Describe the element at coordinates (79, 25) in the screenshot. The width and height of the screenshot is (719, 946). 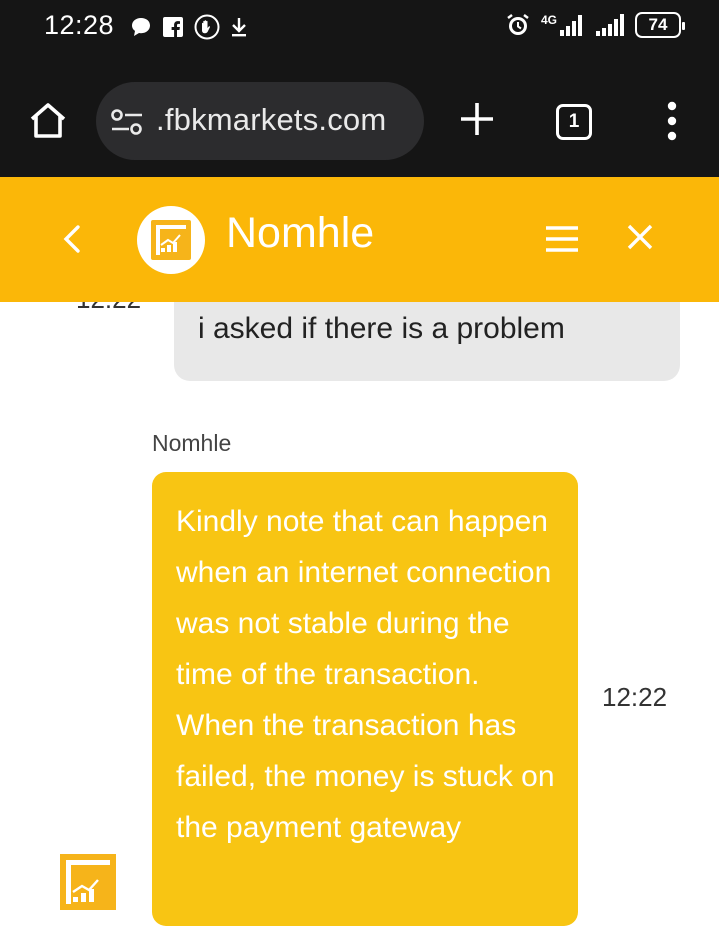
I see `status-time: 12:28` at that location.